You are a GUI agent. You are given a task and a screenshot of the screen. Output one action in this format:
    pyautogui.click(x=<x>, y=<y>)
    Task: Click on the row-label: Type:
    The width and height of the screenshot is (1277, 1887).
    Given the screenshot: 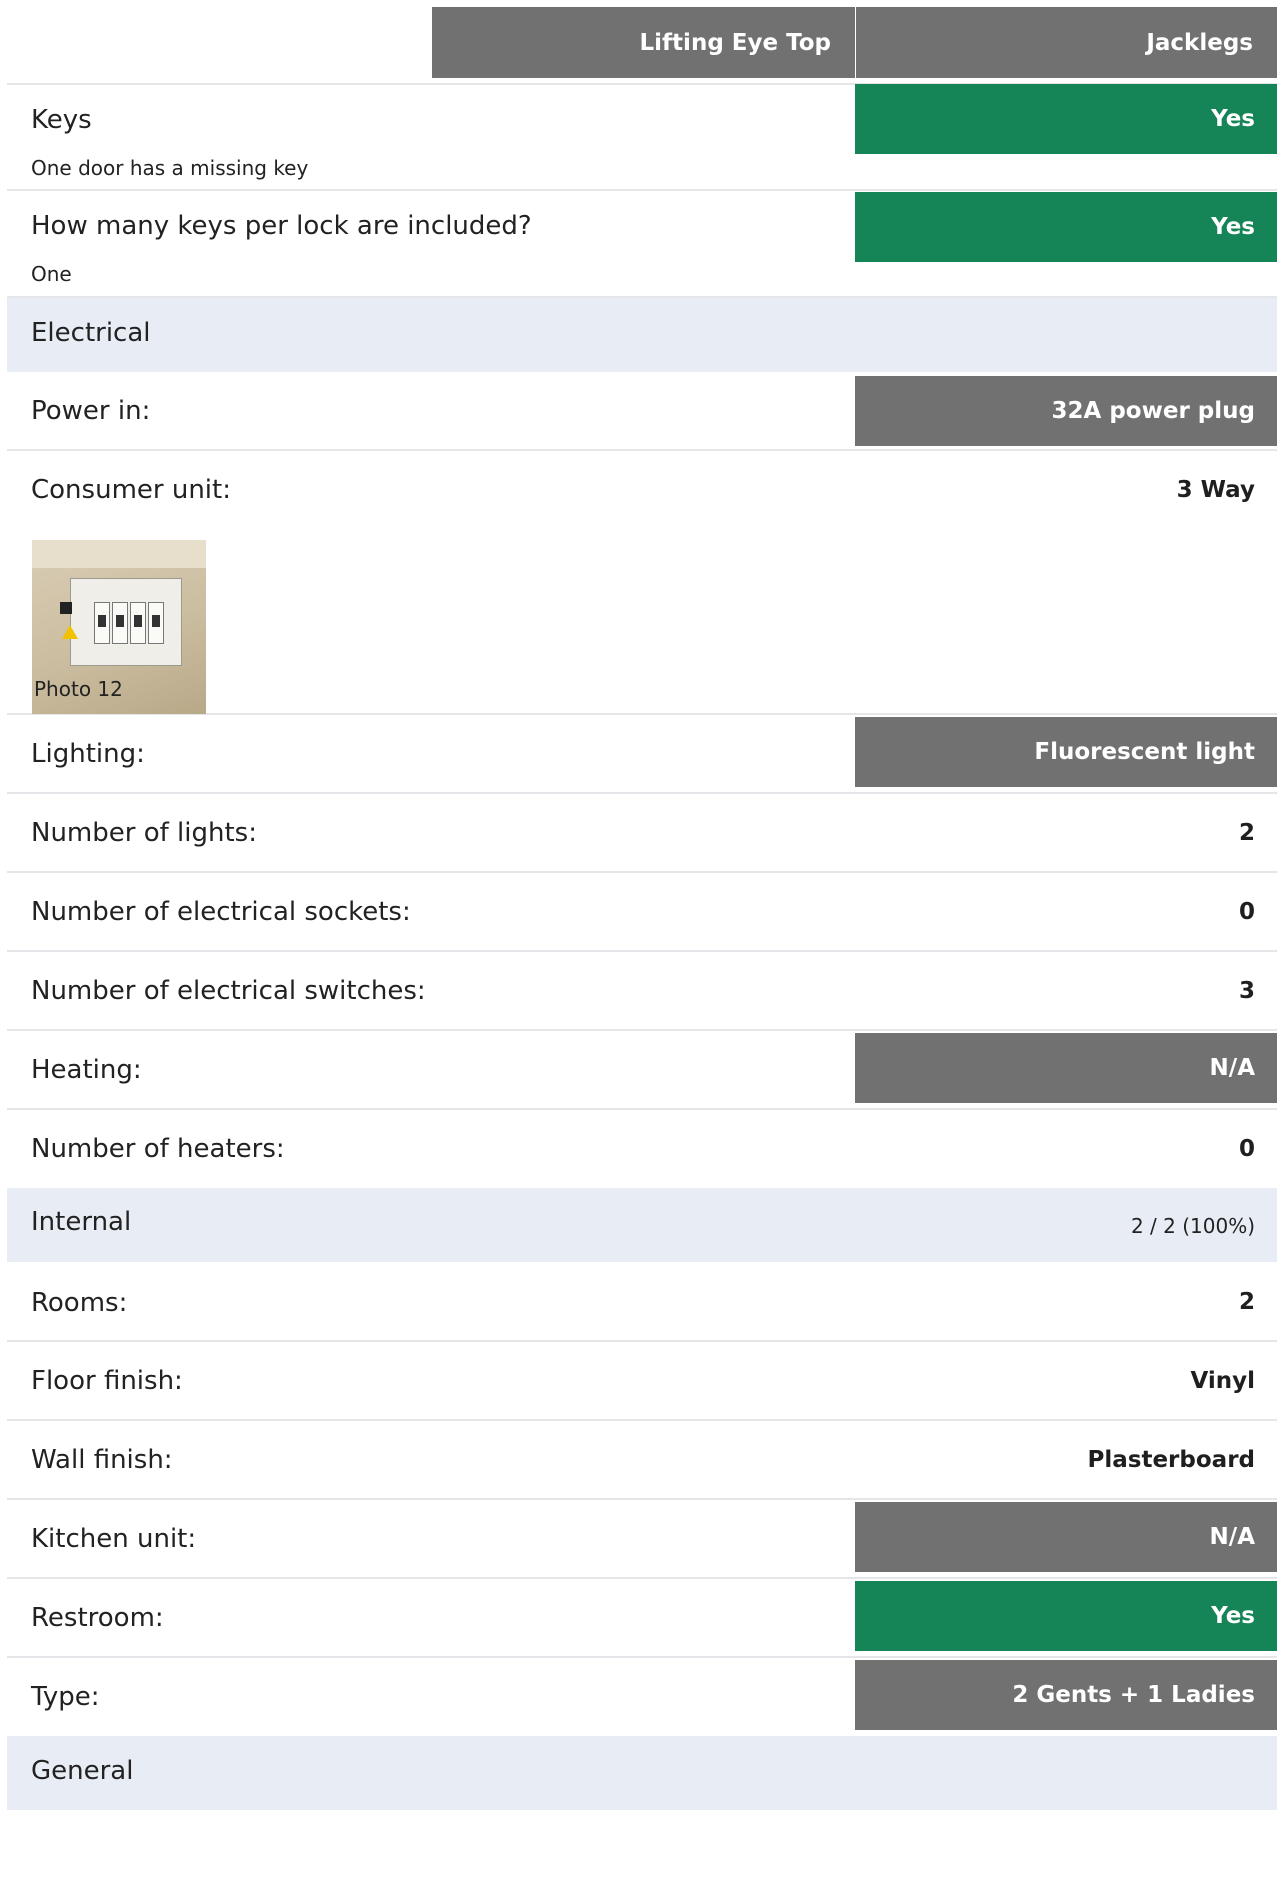 What is the action you would take?
    pyautogui.click(x=65, y=1697)
    